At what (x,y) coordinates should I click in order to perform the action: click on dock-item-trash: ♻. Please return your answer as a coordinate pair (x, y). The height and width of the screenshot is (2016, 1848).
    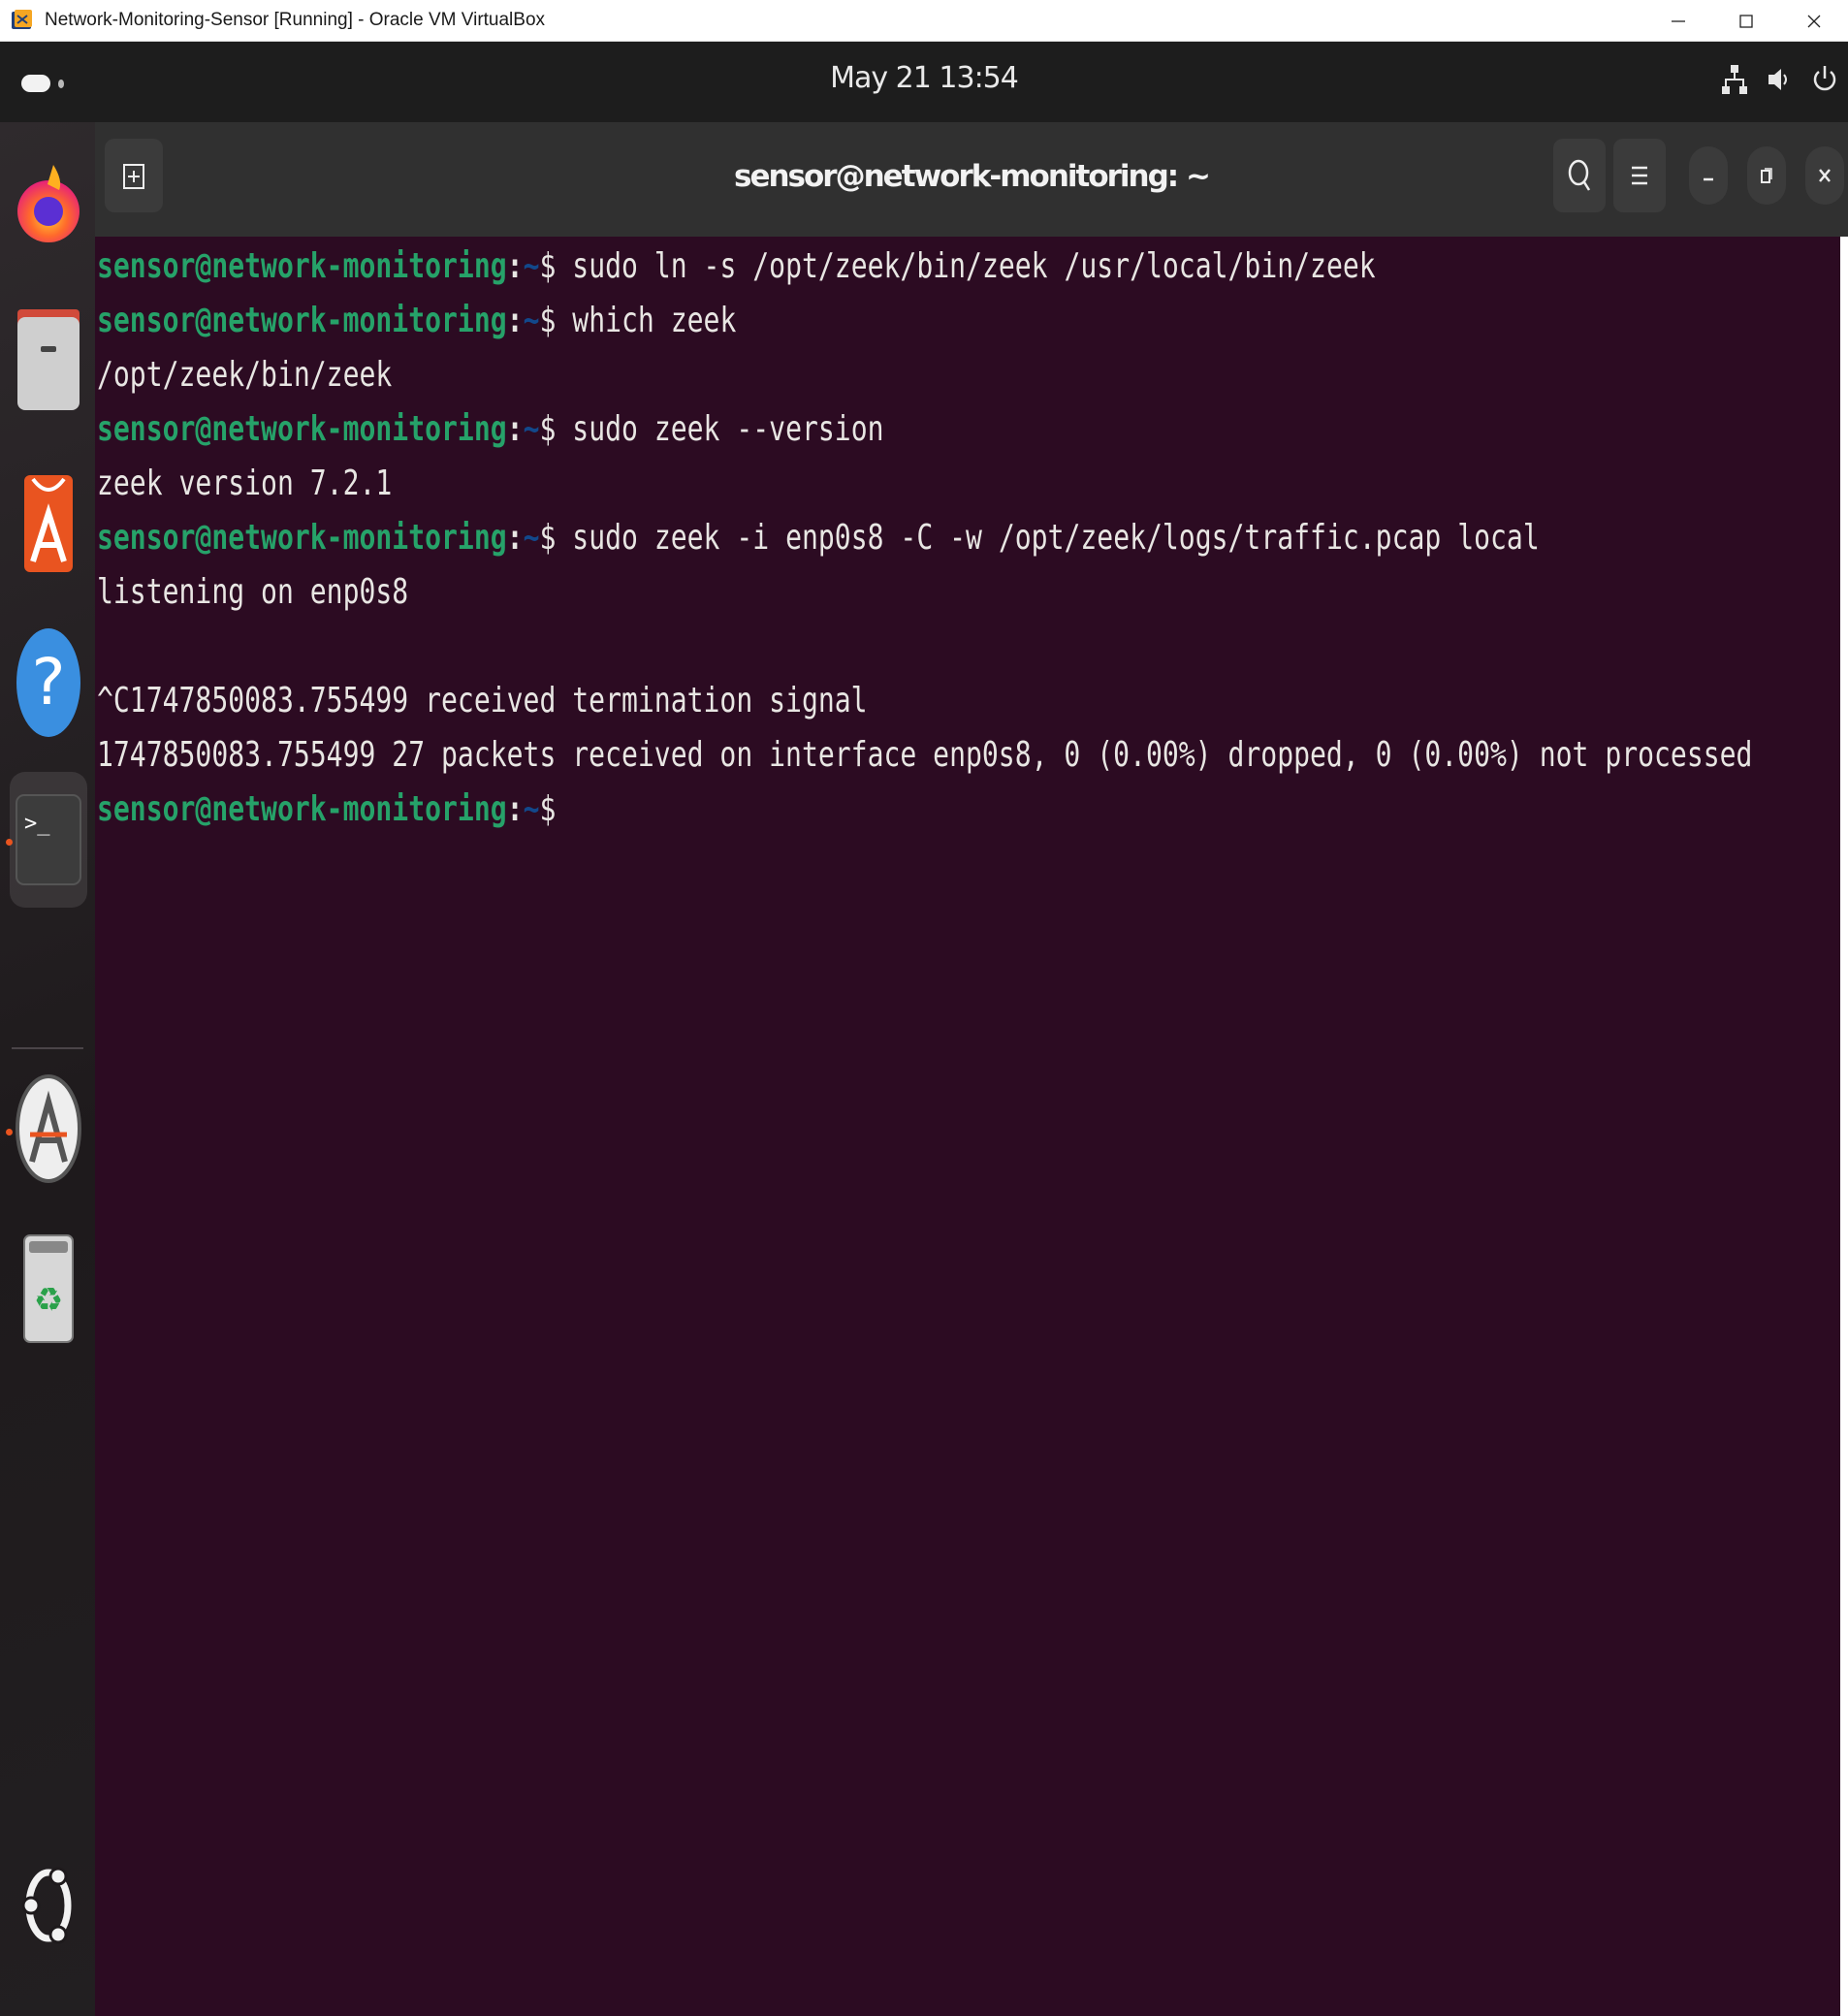
    Looking at the image, I should click on (48, 1288).